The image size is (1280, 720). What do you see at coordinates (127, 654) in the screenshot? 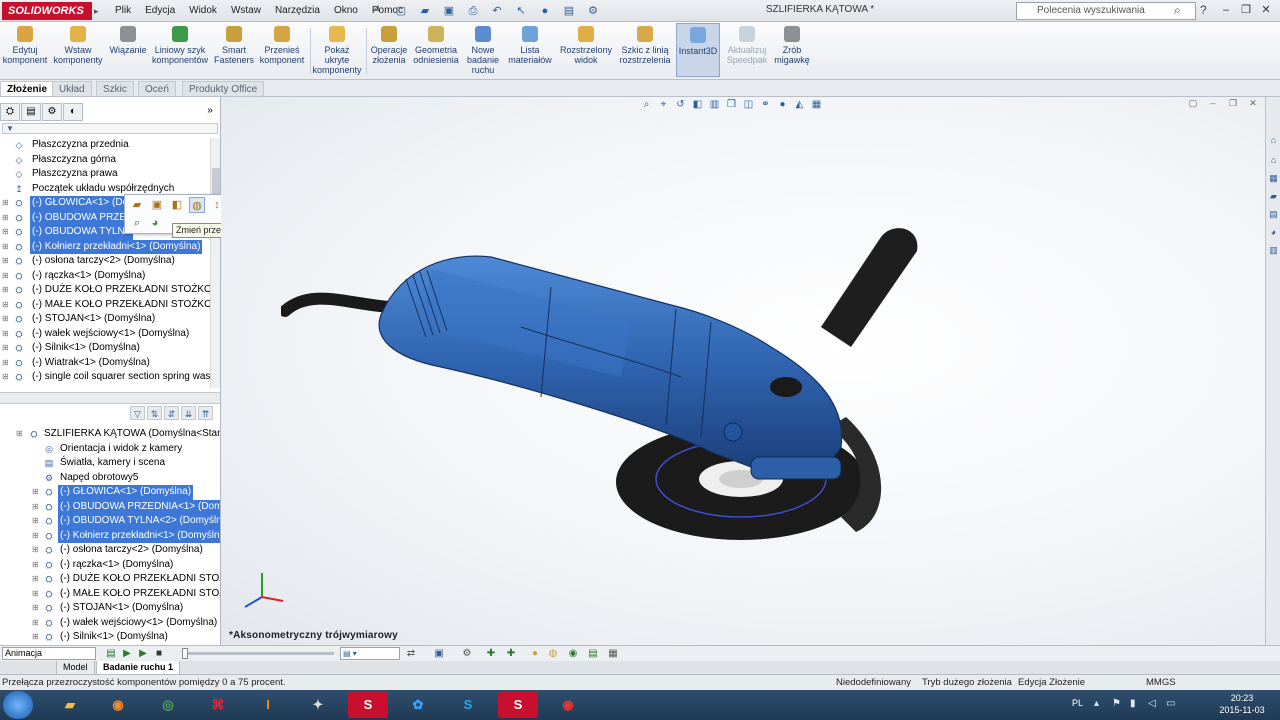
I see `play-from-start-icon: ▶` at bounding box center [127, 654].